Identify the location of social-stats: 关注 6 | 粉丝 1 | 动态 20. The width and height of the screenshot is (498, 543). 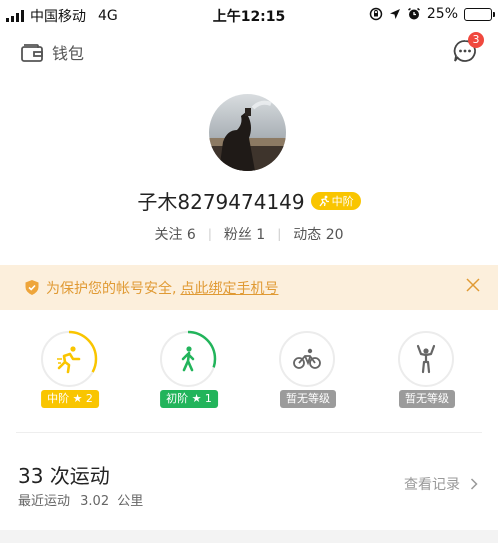
(249, 234).